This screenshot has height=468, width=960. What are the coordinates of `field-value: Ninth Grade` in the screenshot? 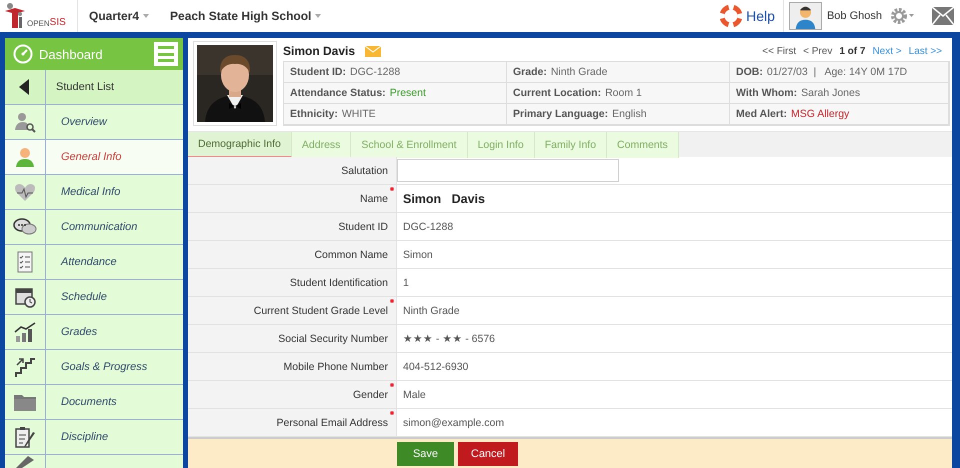 It's located at (431, 310).